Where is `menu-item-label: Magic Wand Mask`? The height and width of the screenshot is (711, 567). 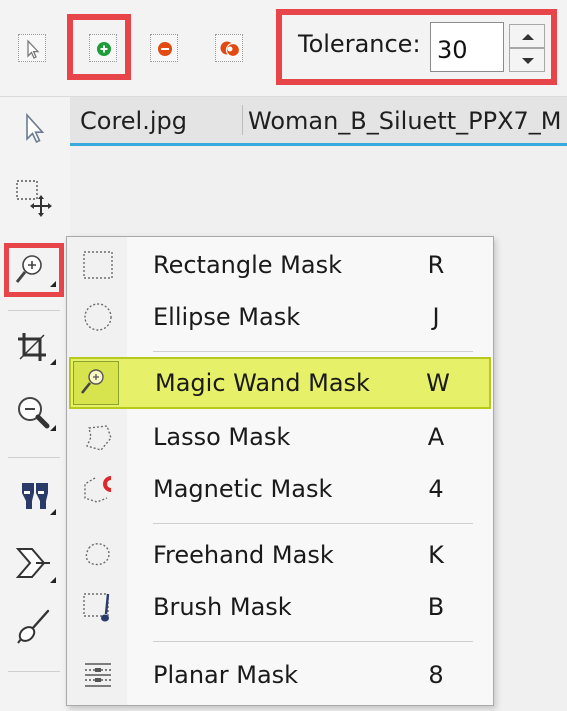 menu-item-label: Magic Wand Mask is located at coordinates (262, 383).